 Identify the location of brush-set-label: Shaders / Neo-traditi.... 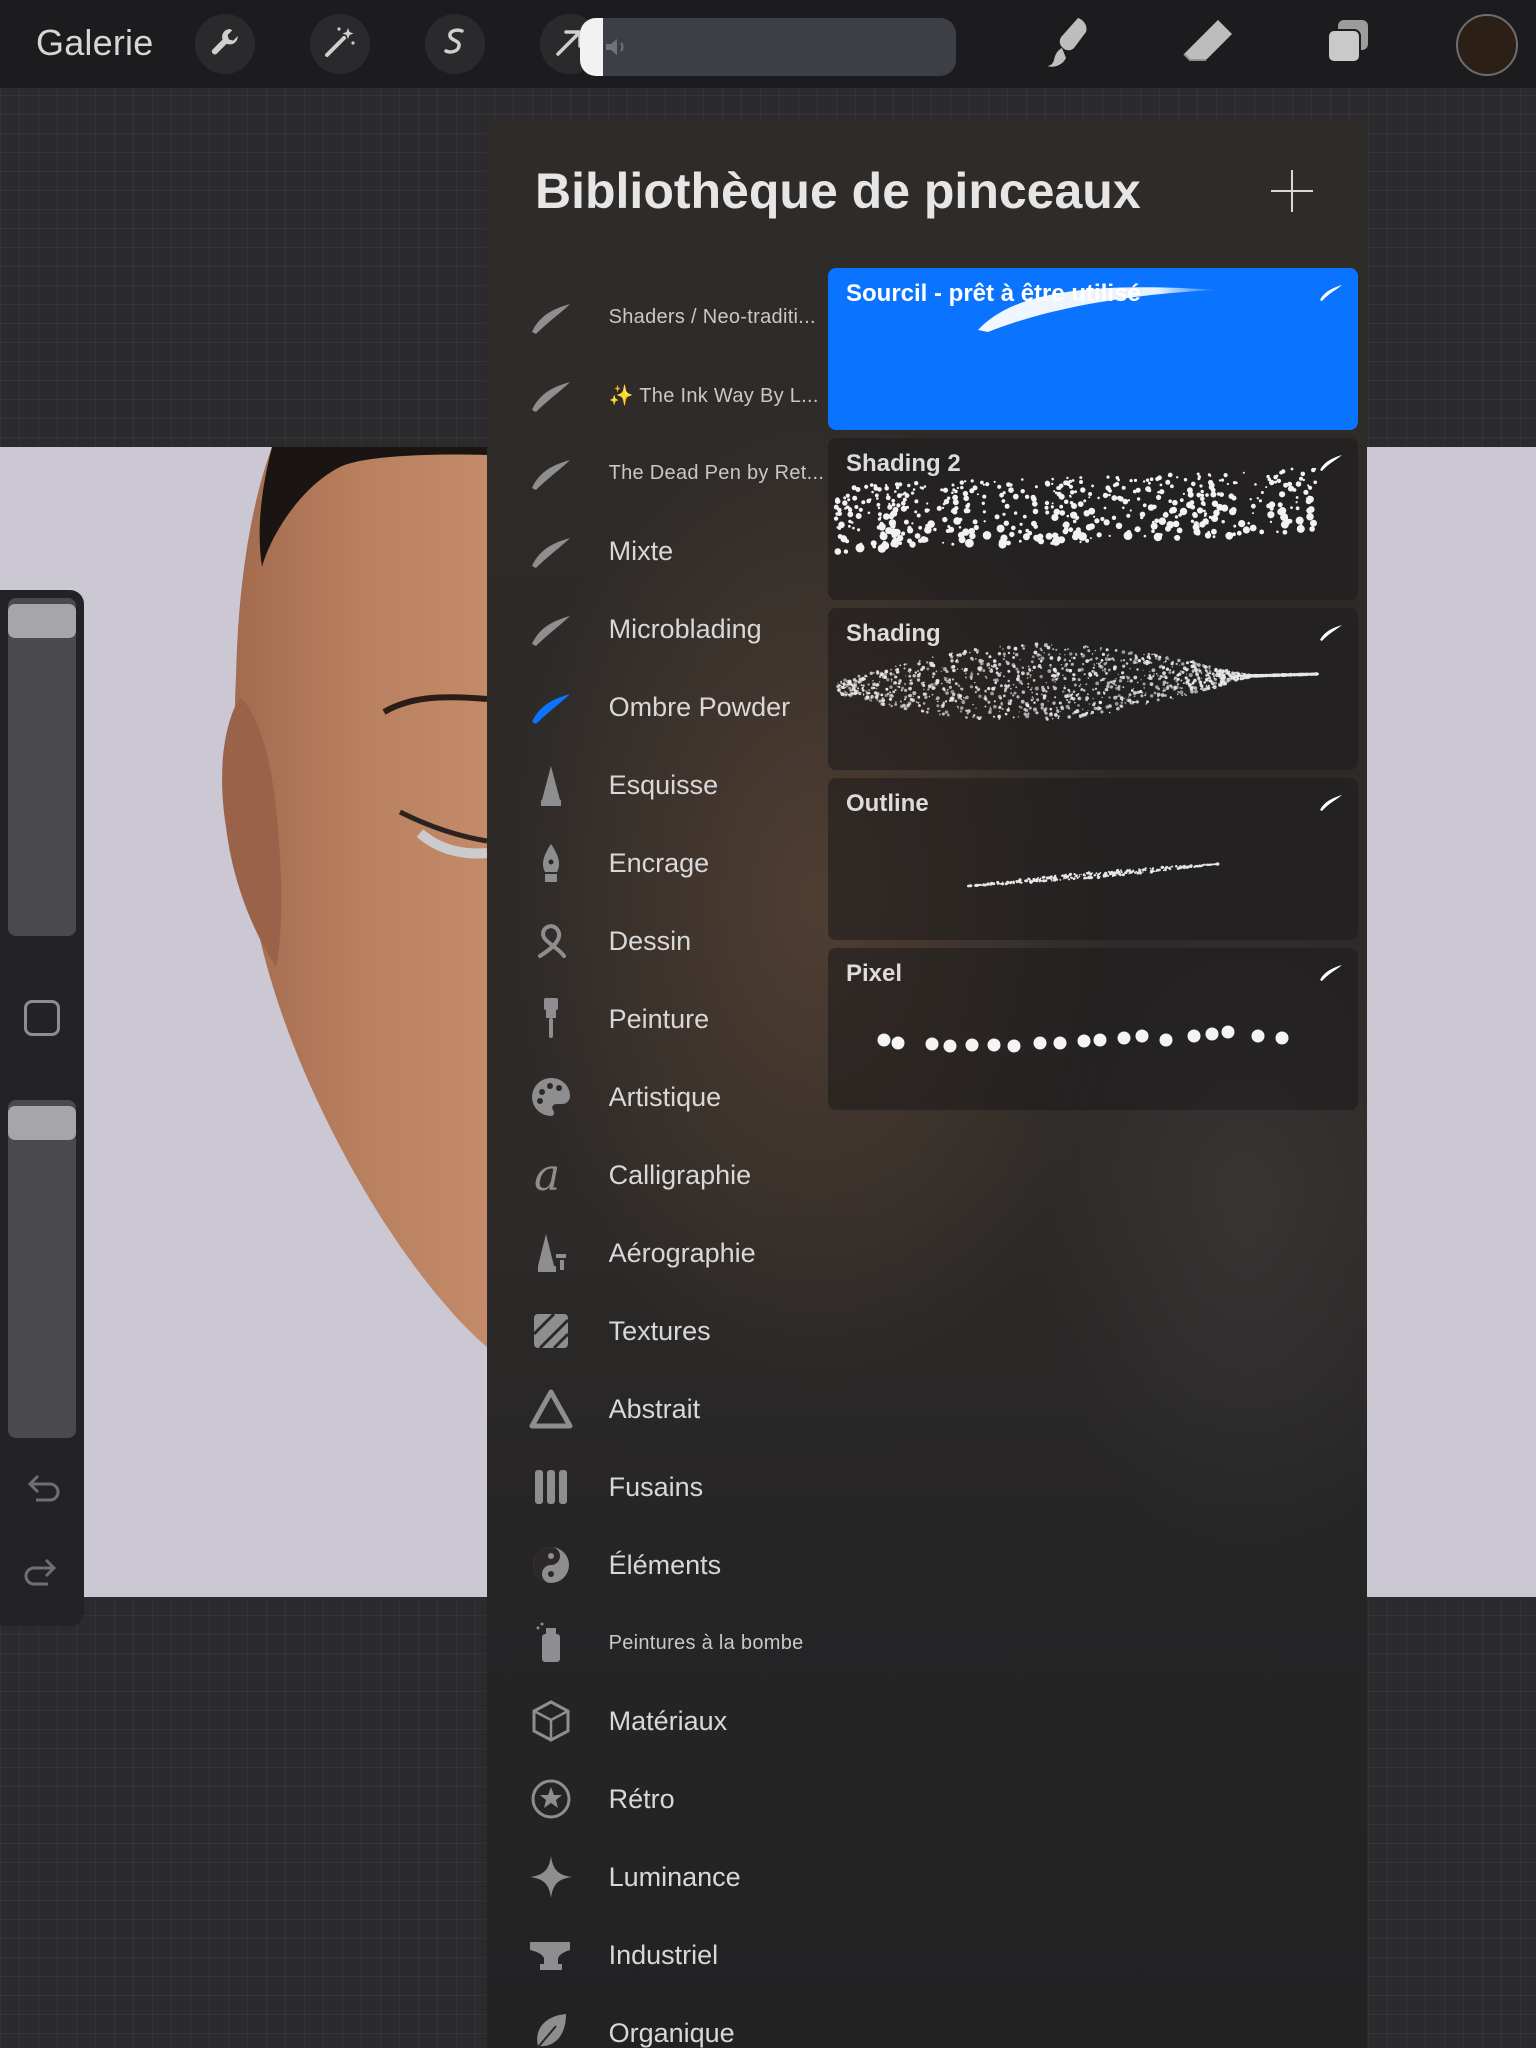
(712, 316).